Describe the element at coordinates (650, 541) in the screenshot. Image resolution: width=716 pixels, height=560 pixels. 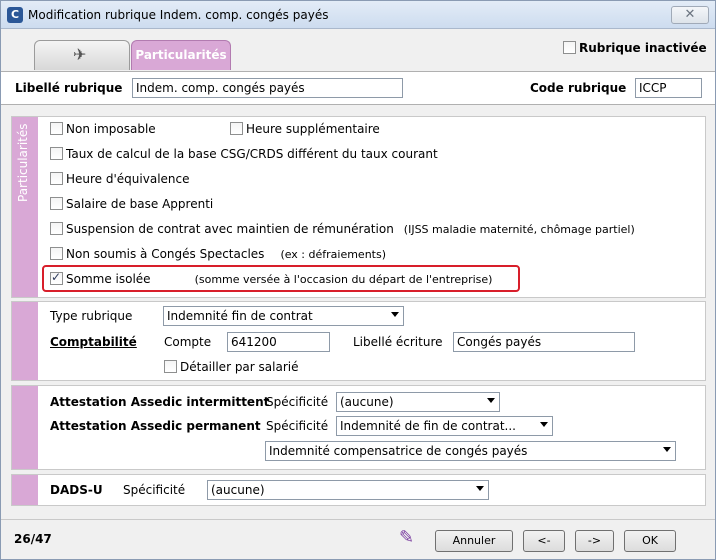
I see `ok-button: OK` at that location.